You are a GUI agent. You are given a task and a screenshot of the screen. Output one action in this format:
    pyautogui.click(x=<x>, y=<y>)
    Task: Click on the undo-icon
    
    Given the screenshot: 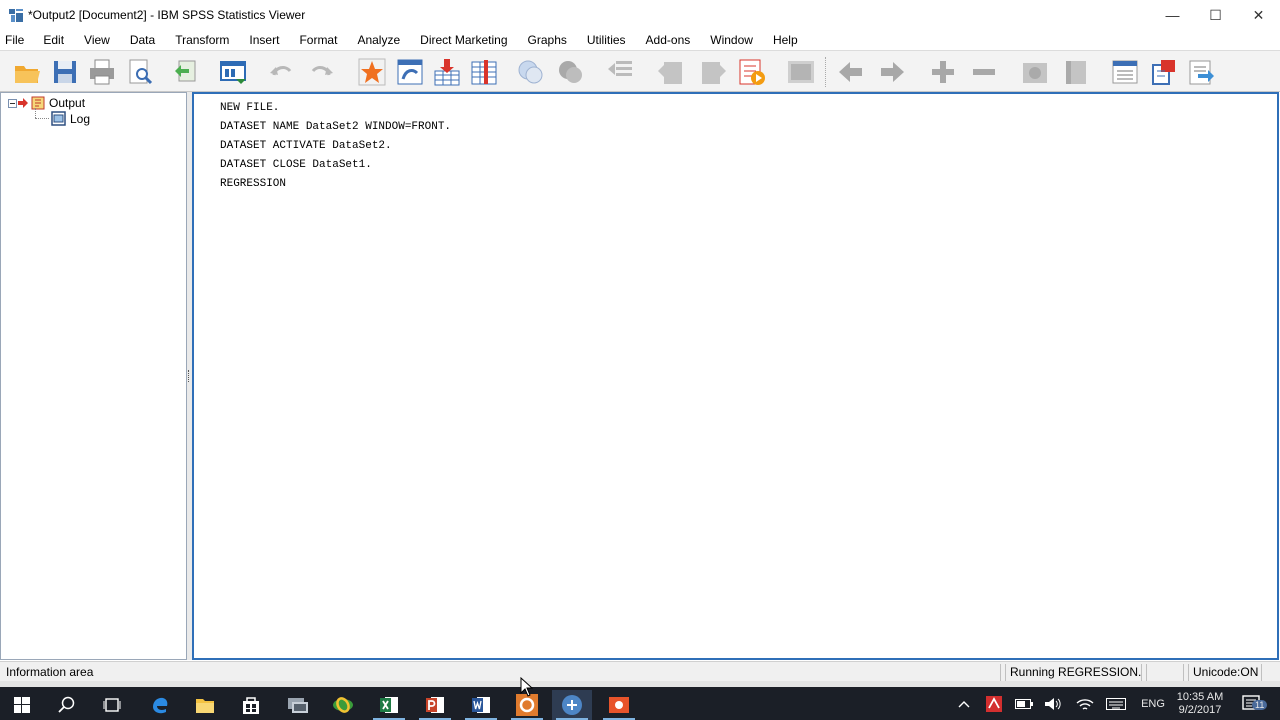 What is the action you would take?
    pyautogui.click(x=281, y=72)
    